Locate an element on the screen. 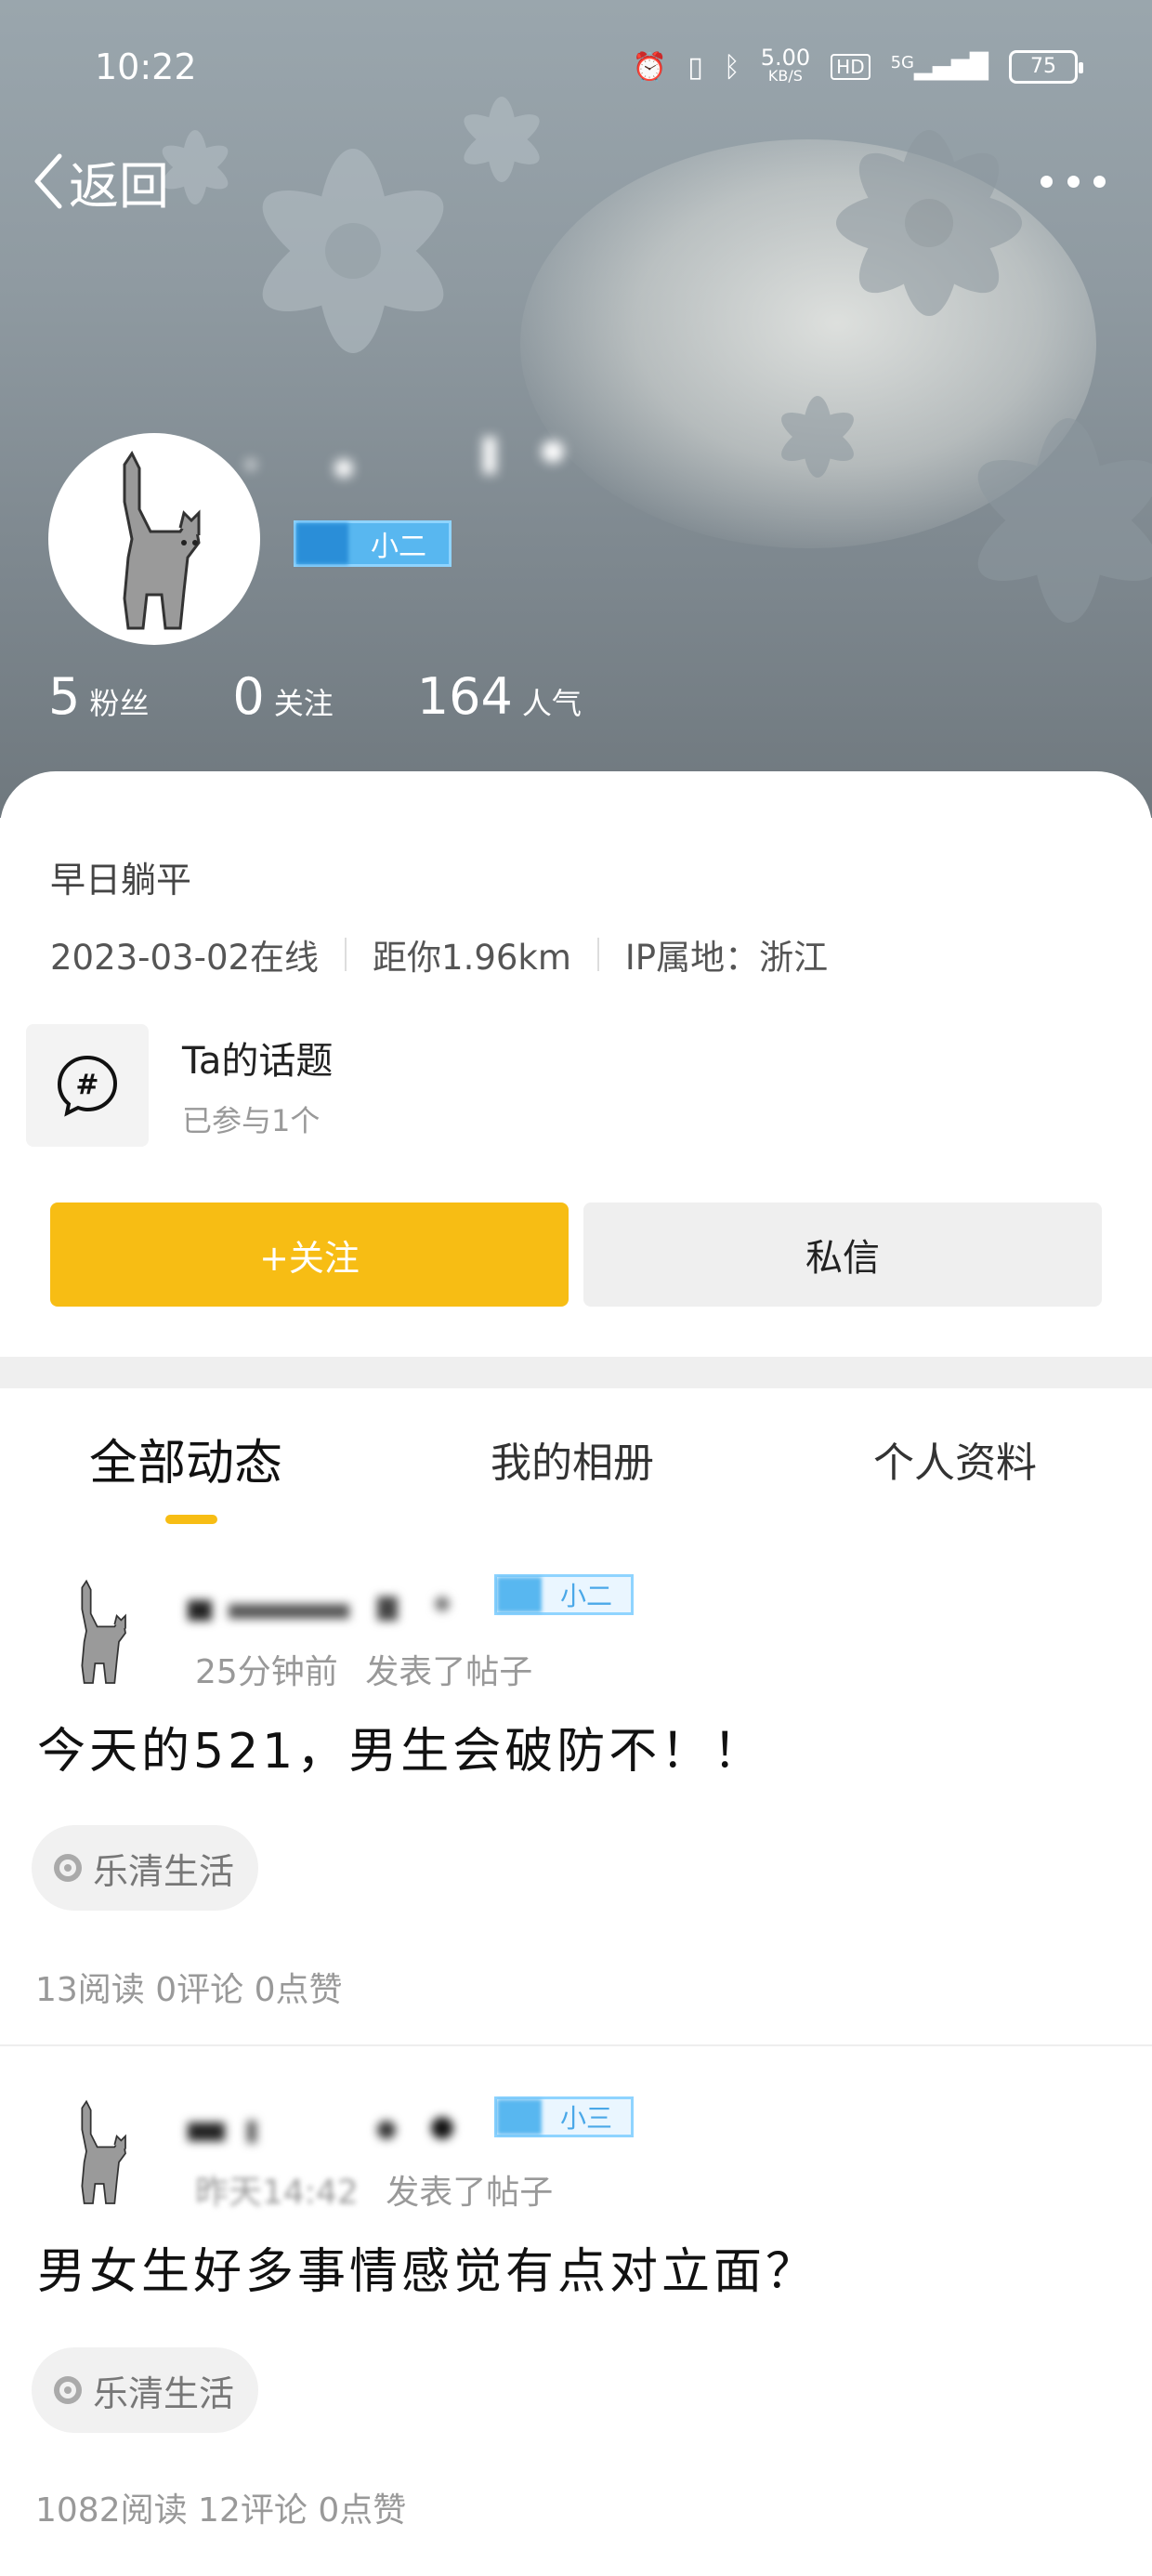  signal-icon: 5G▂▄▆█ is located at coordinates (939, 67).